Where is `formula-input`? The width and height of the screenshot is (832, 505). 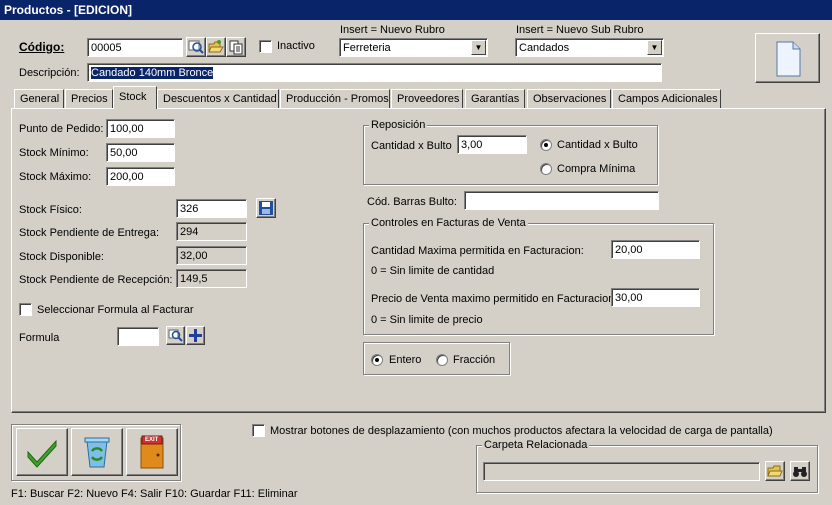 formula-input is located at coordinates (138, 336).